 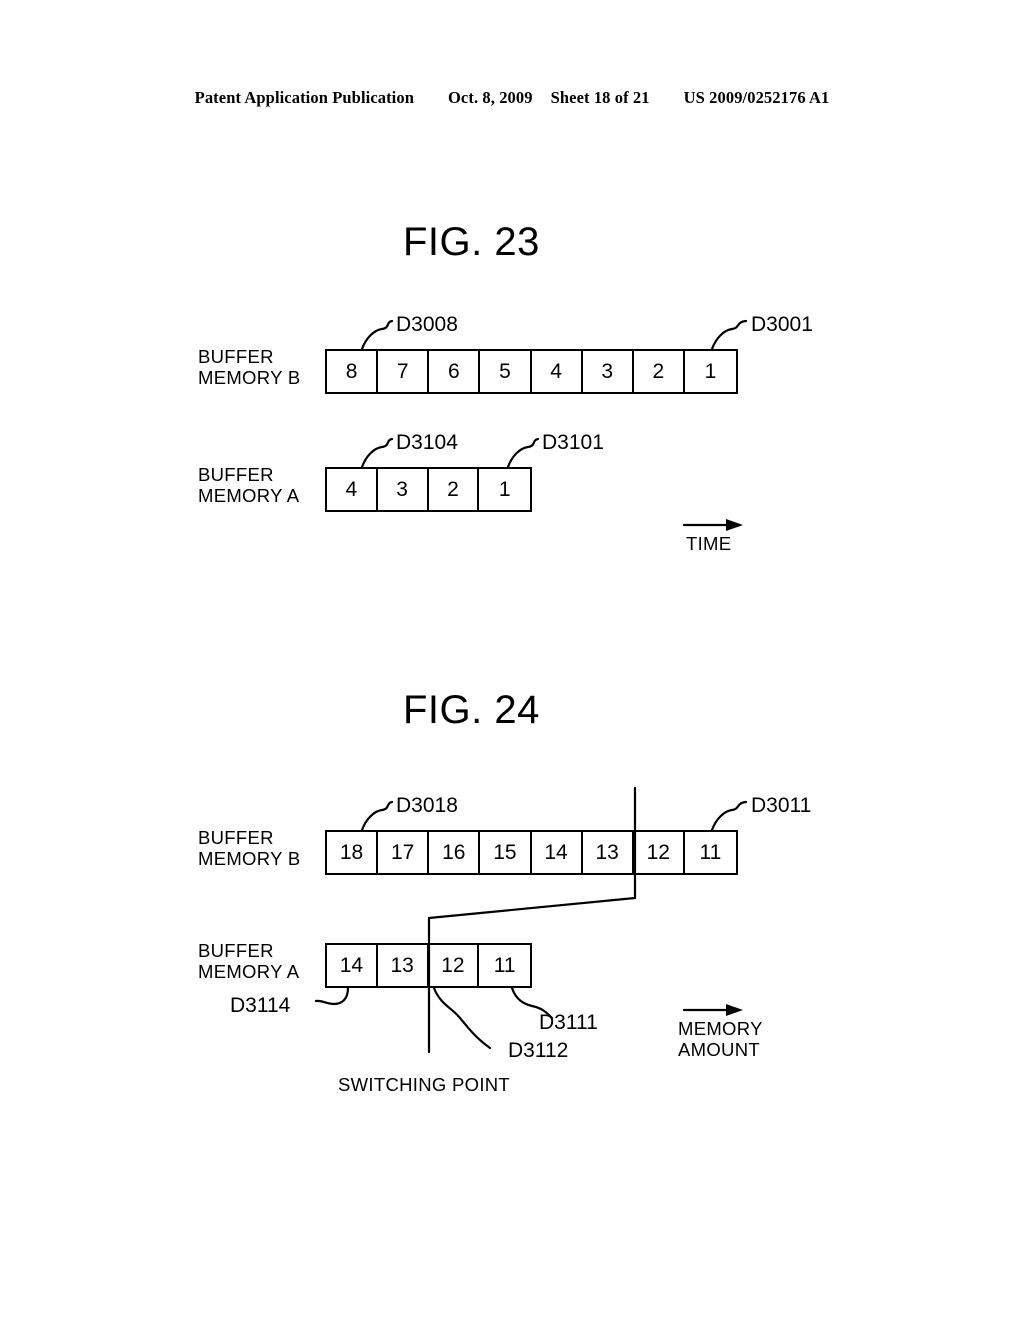 I want to click on fig24-leader-d3114, so click(x=332, y=996).